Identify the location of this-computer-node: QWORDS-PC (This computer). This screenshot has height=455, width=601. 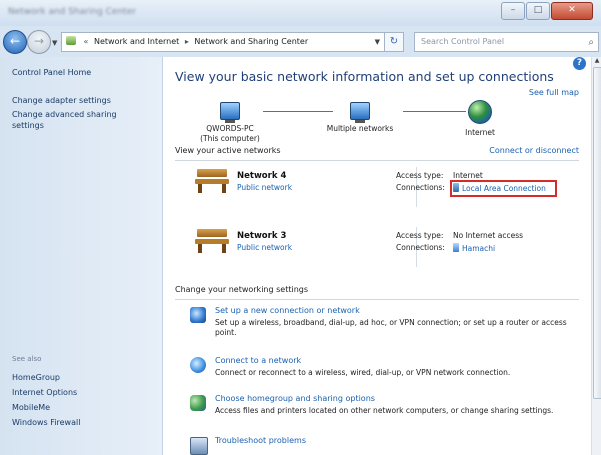
(230, 123).